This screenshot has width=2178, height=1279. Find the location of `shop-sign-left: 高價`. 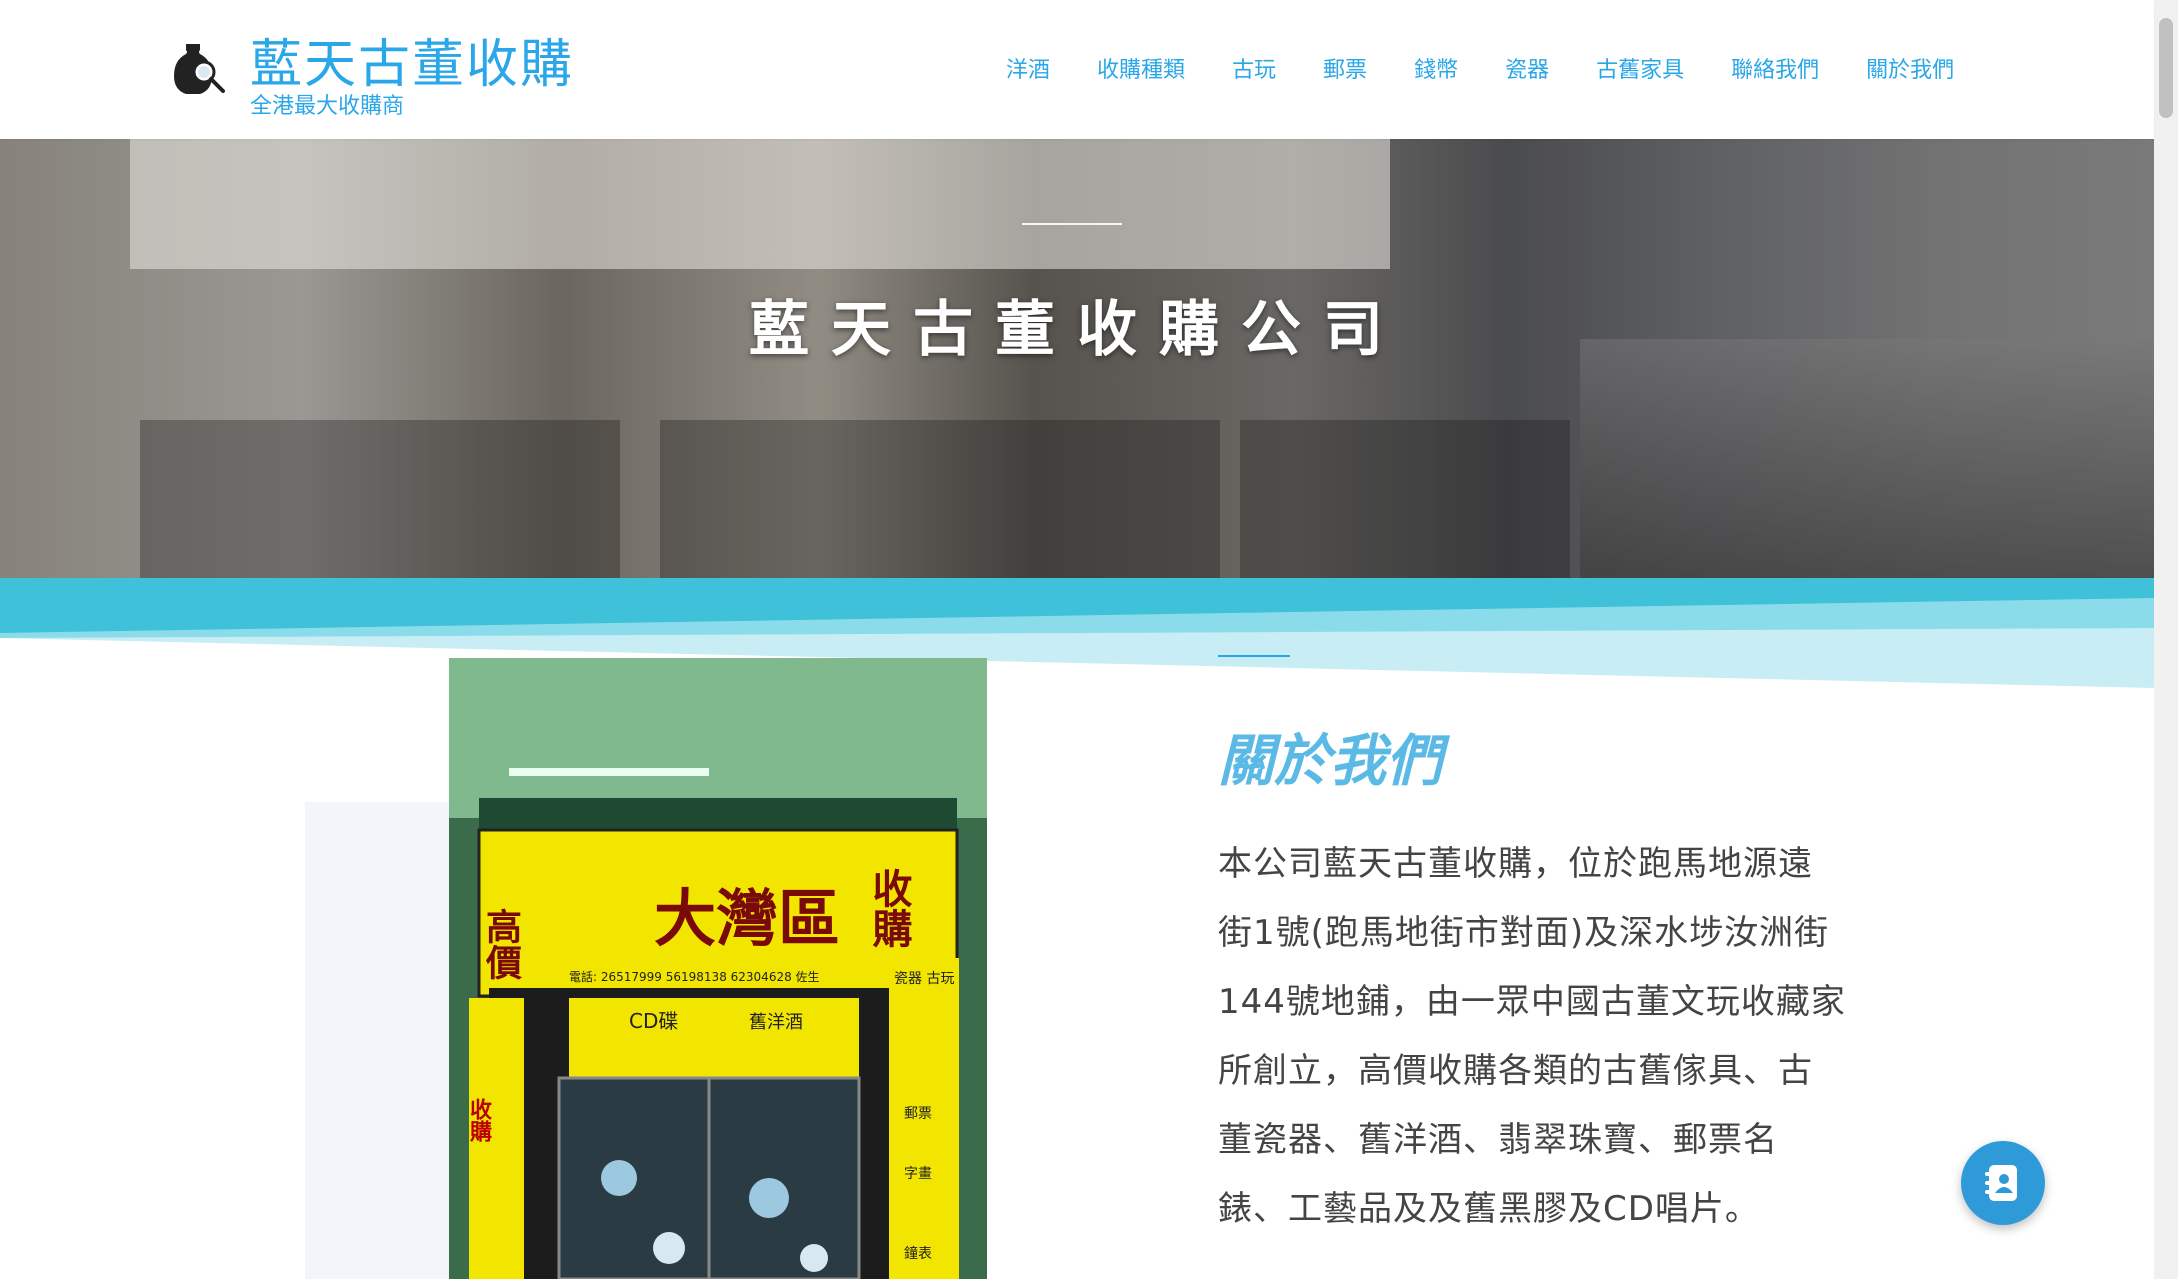

shop-sign-left: 高價 is located at coordinates (501, 944).